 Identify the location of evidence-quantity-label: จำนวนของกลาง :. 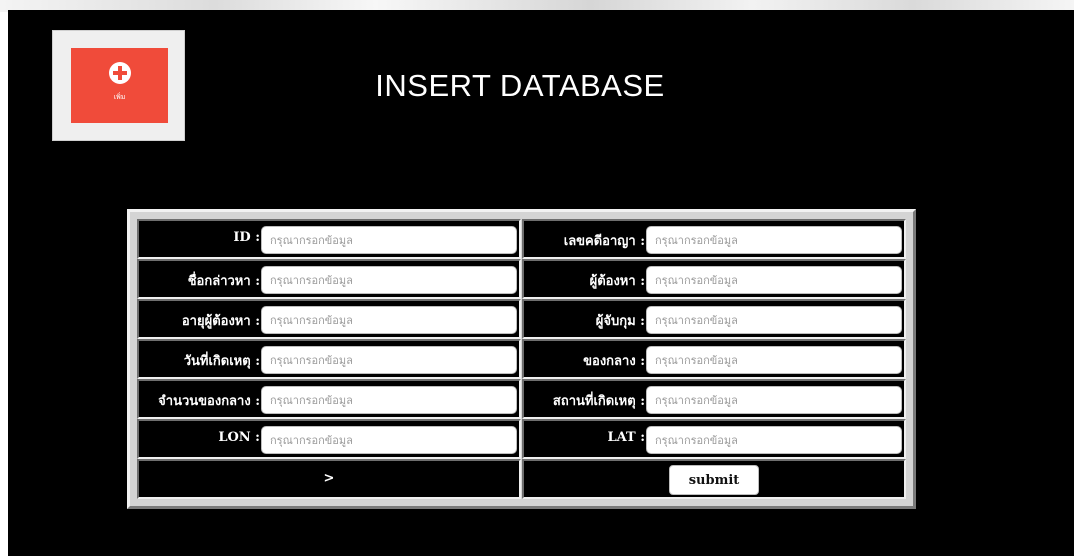
(209, 401).